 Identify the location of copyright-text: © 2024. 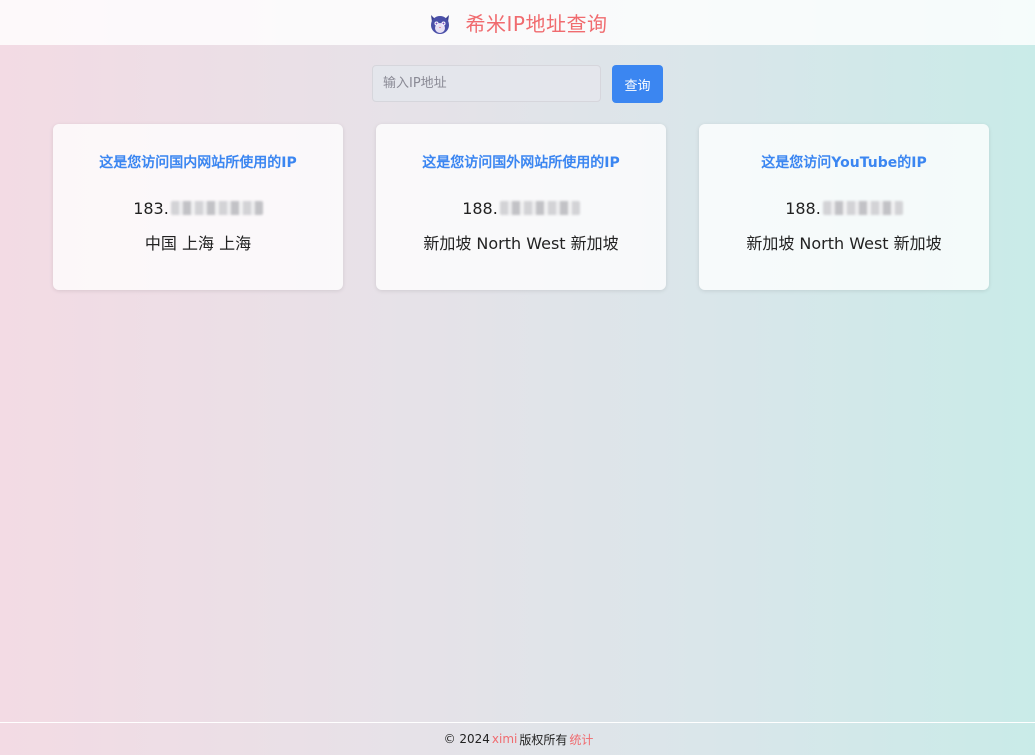
(466, 739).